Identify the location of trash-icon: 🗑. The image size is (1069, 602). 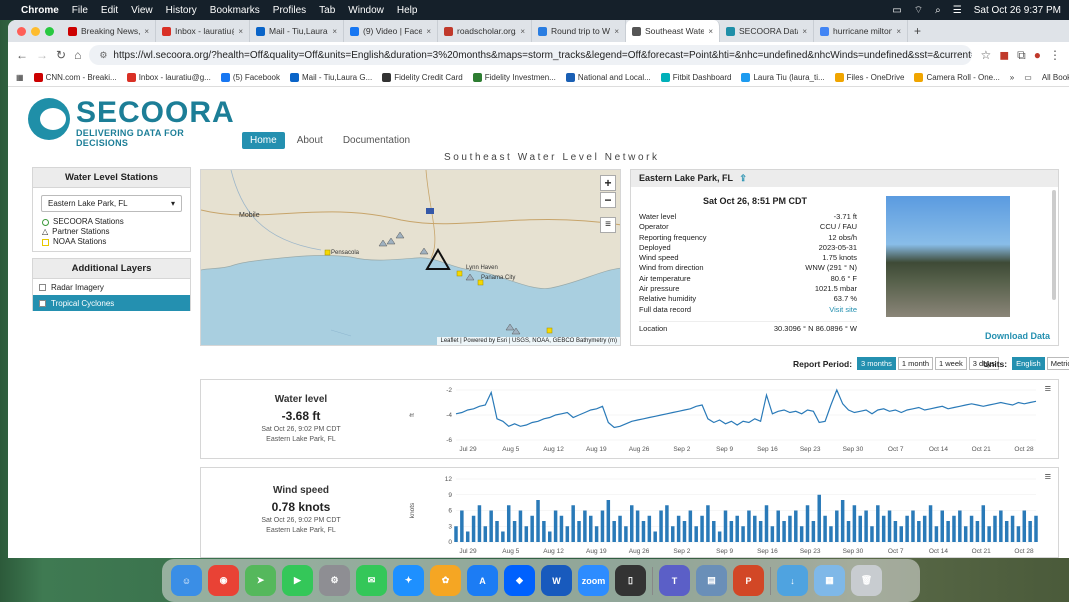
(866, 580).